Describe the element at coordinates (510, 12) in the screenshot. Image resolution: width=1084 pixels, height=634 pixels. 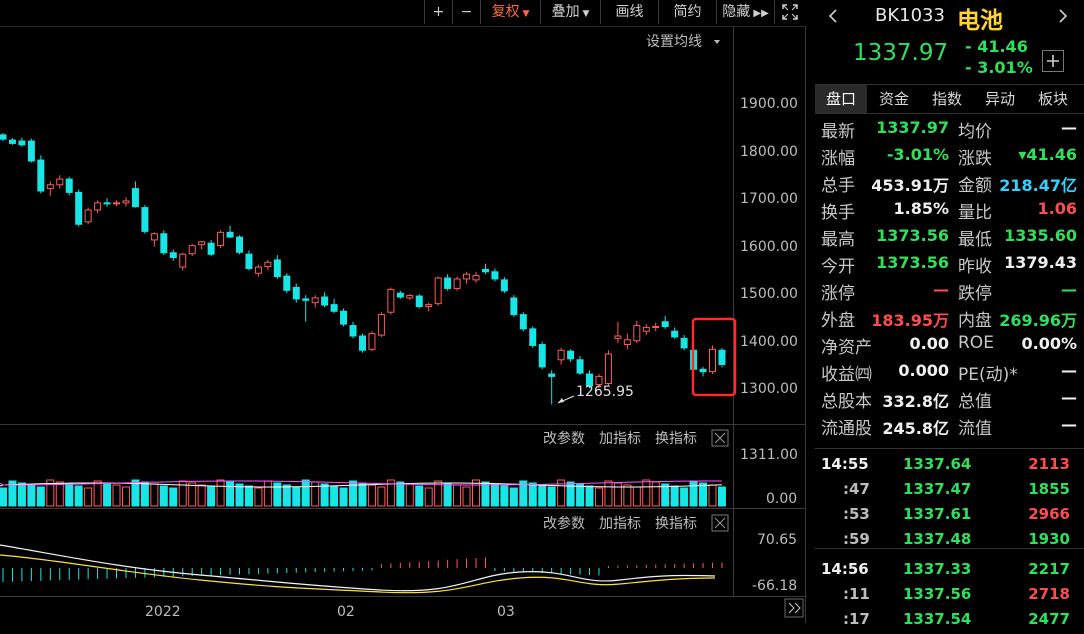
I see `fuquan-button: 复权 ▼` at that location.